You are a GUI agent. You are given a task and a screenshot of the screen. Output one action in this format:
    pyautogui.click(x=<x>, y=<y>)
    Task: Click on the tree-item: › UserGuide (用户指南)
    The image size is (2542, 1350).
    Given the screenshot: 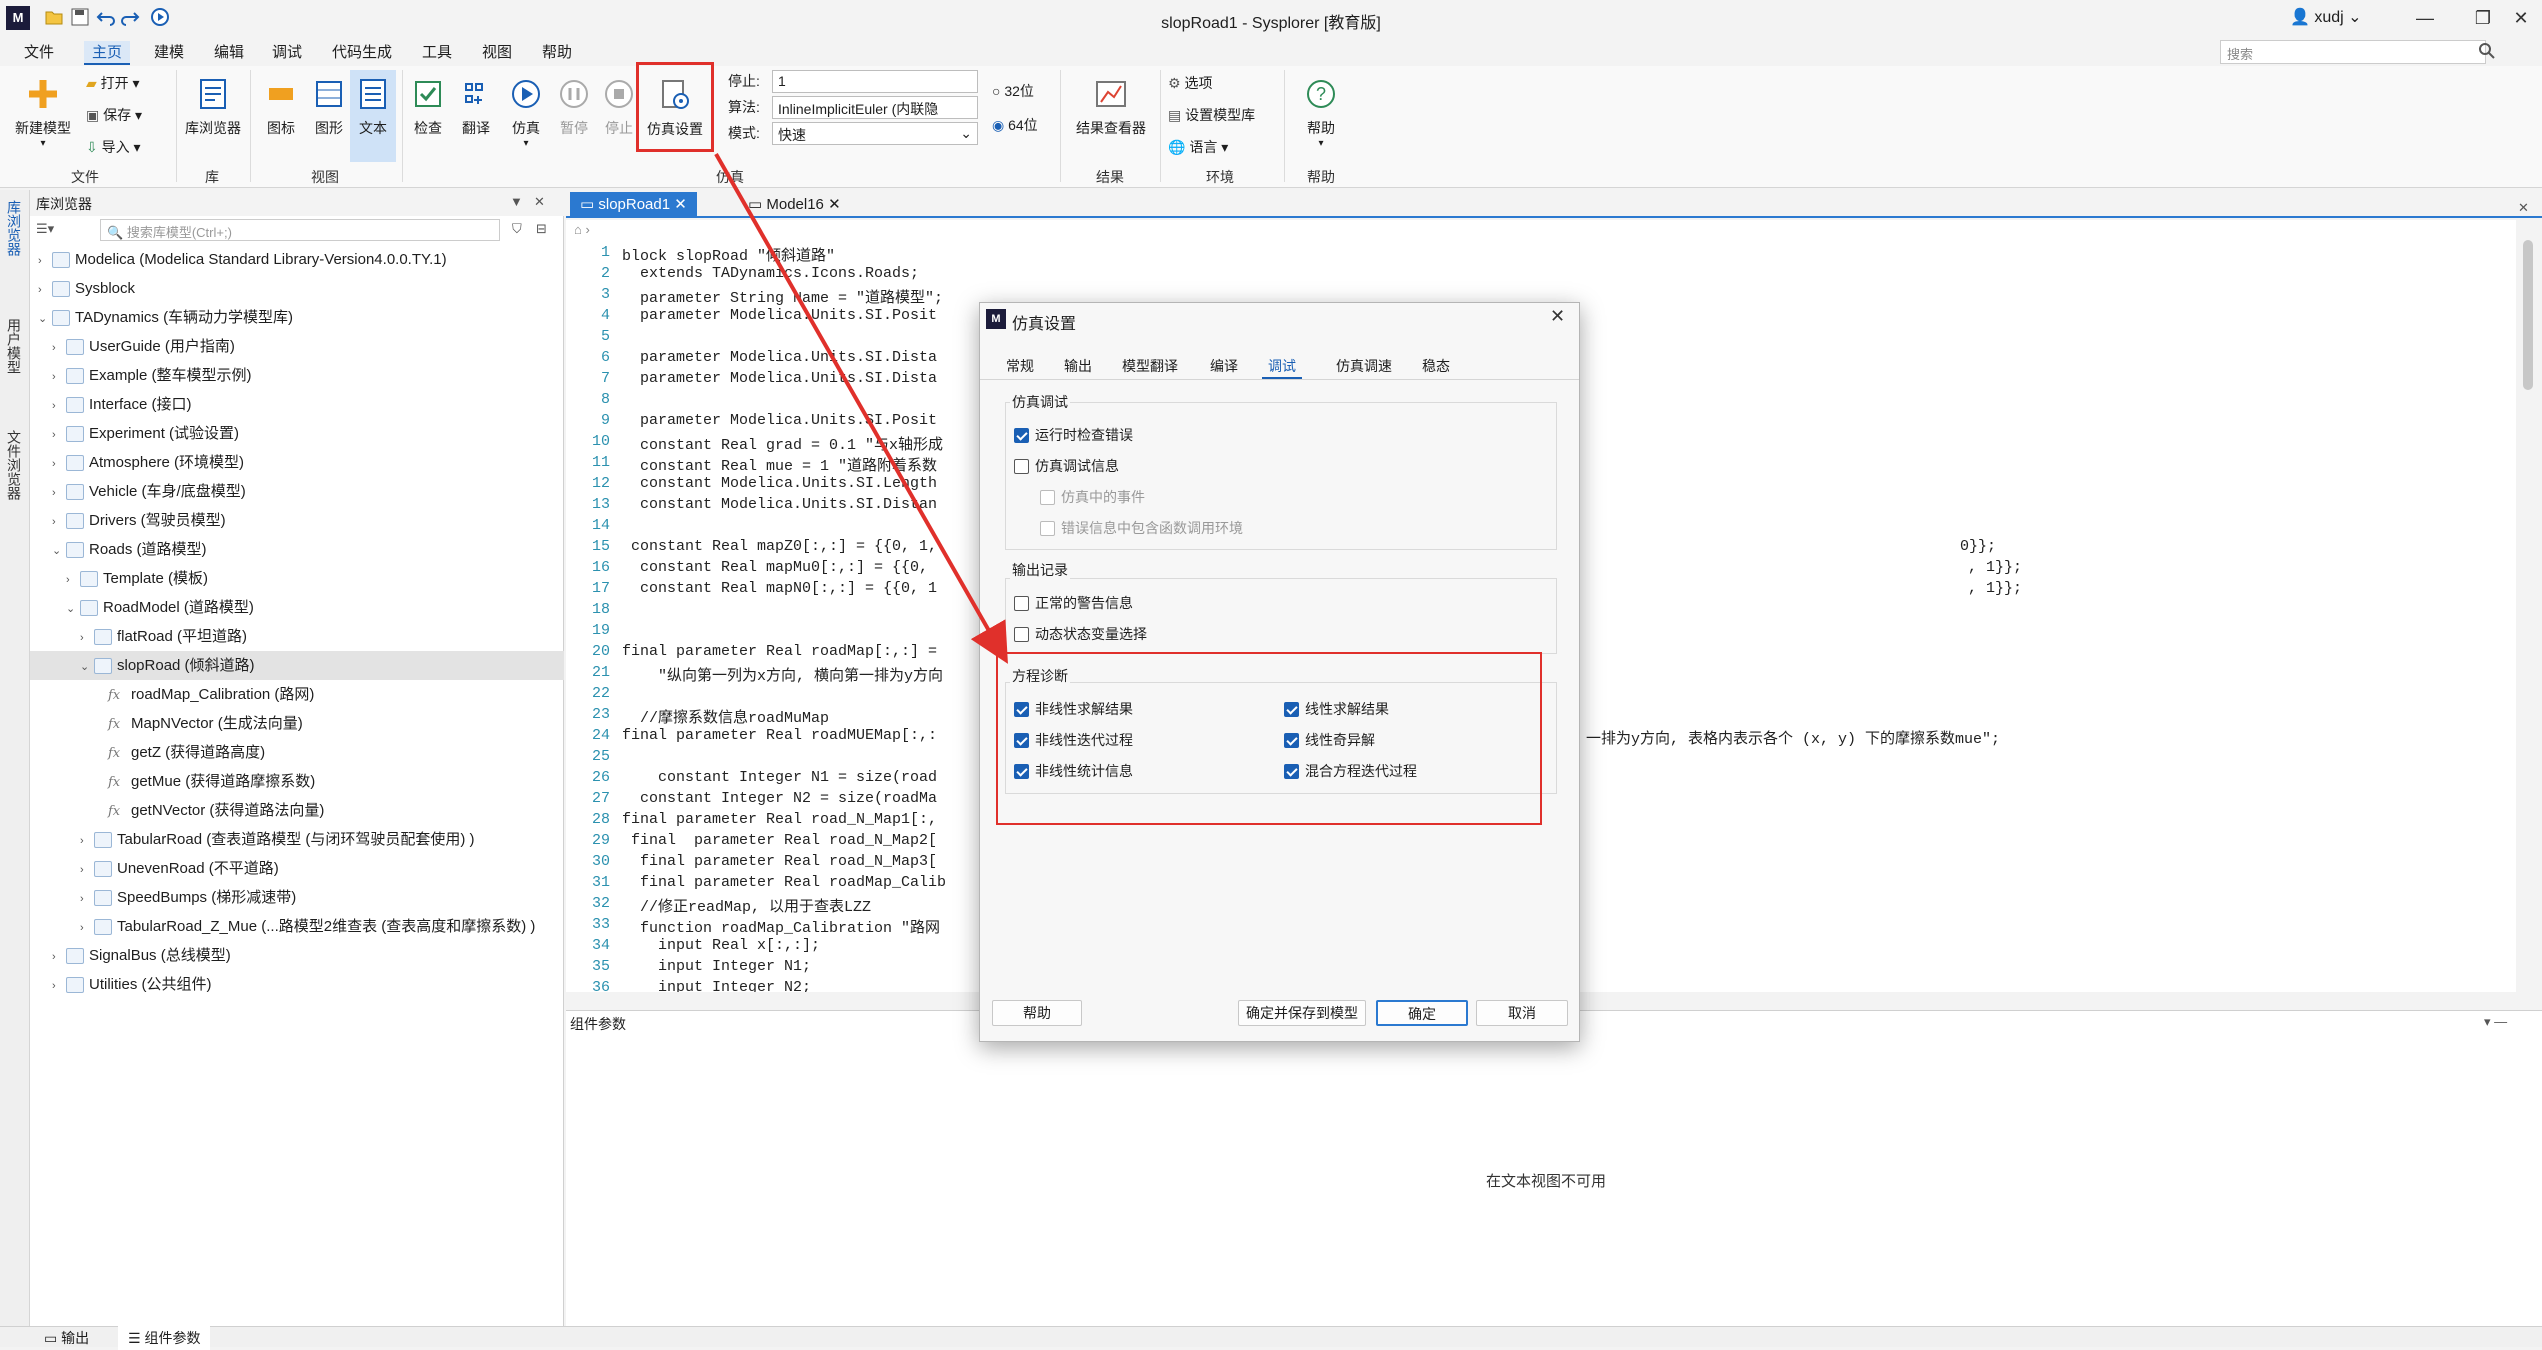 What is the action you would take?
    pyautogui.click(x=297, y=346)
    